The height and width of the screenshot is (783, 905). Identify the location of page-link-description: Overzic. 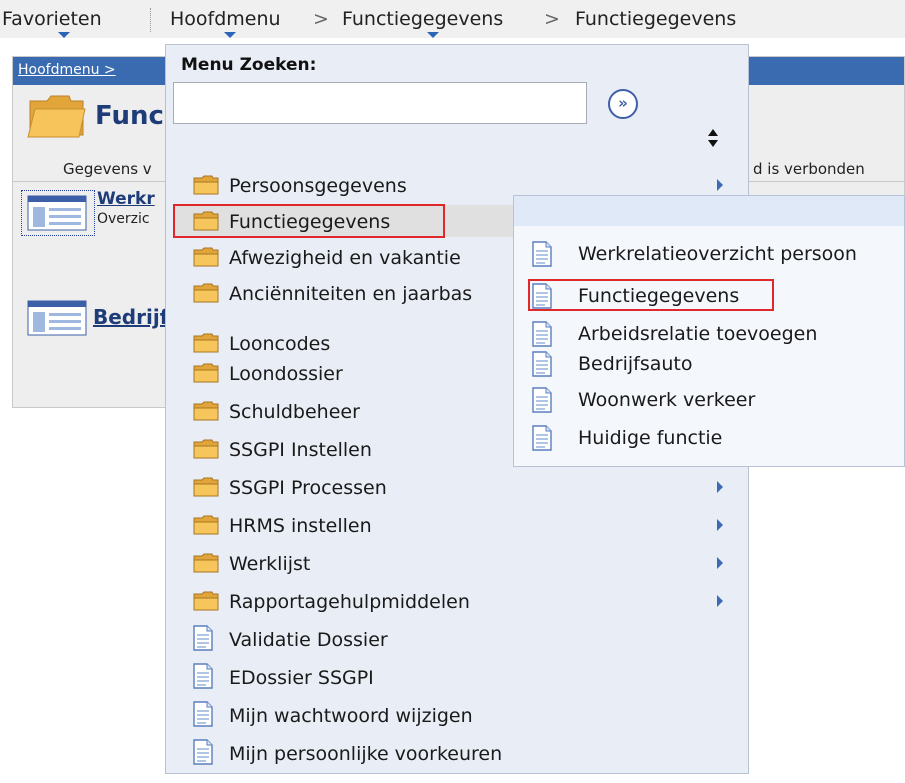
(123, 219).